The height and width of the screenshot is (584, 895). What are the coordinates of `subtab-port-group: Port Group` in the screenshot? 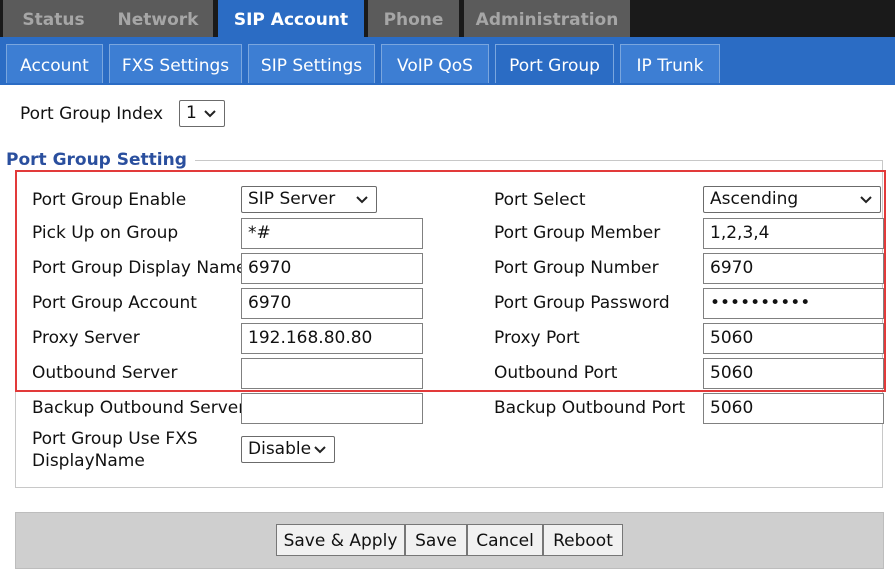 It's located at (554, 63).